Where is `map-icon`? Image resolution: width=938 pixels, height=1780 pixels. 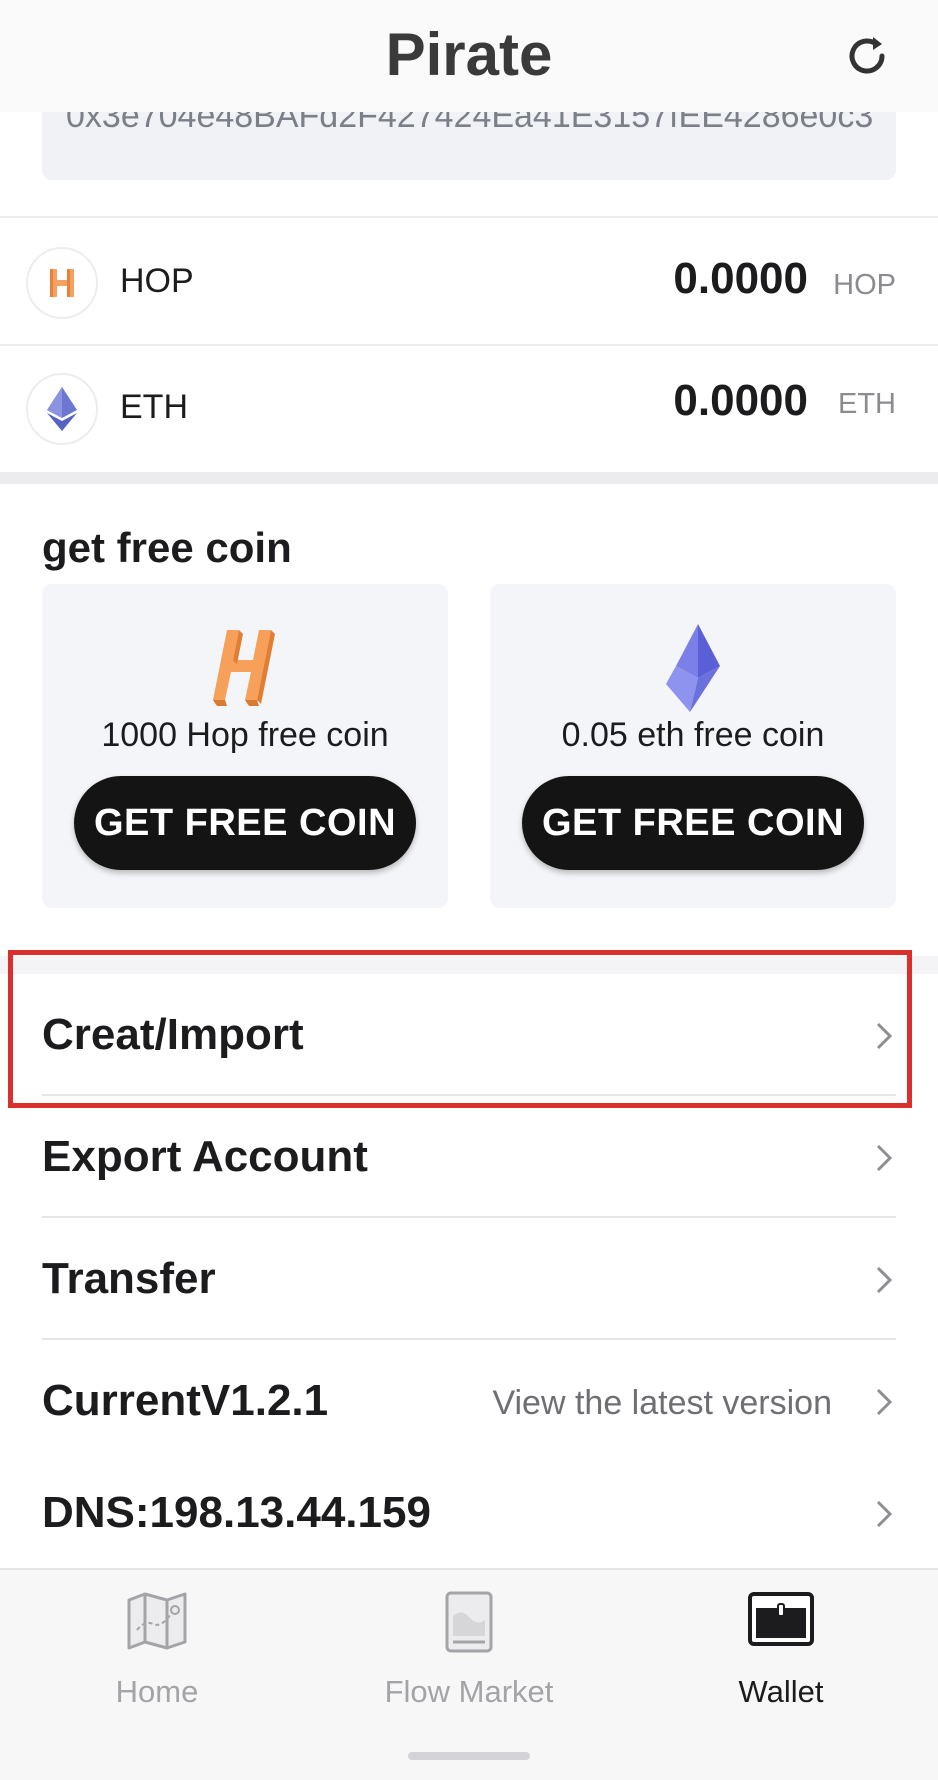 map-icon is located at coordinates (157, 1624).